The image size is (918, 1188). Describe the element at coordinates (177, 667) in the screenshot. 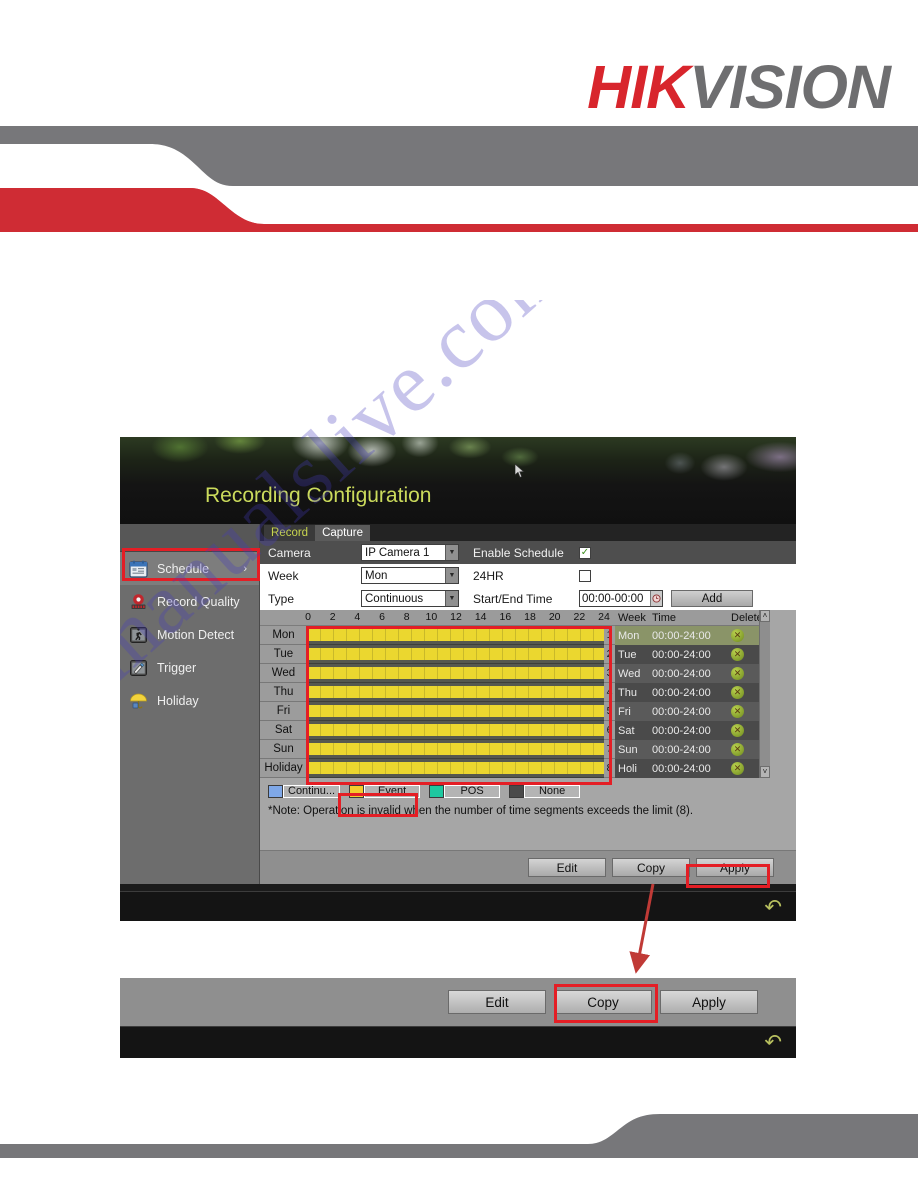

I see `sidebar-item-label: Trigger` at that location.